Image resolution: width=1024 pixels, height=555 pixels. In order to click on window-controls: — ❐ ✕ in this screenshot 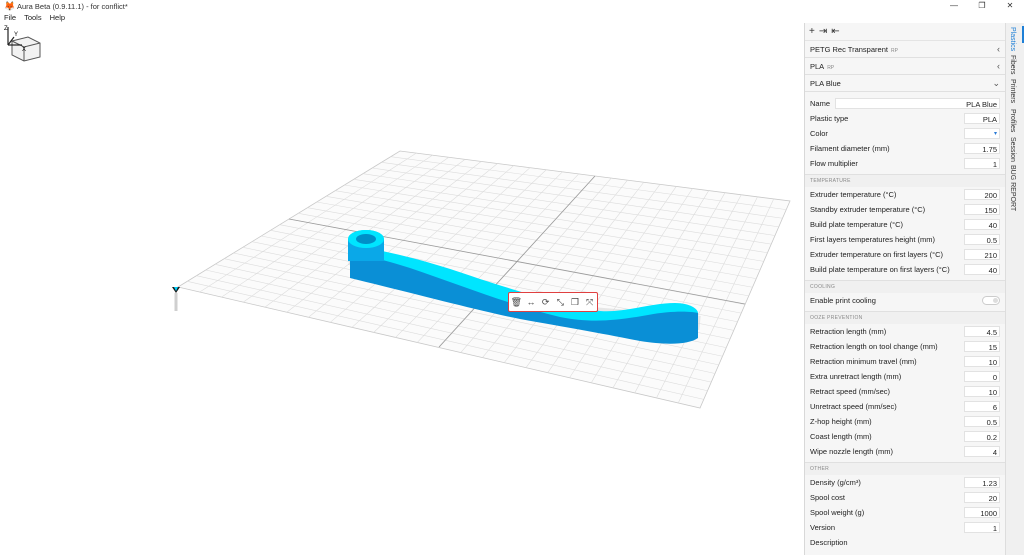, I will do `click(982, 6)`.